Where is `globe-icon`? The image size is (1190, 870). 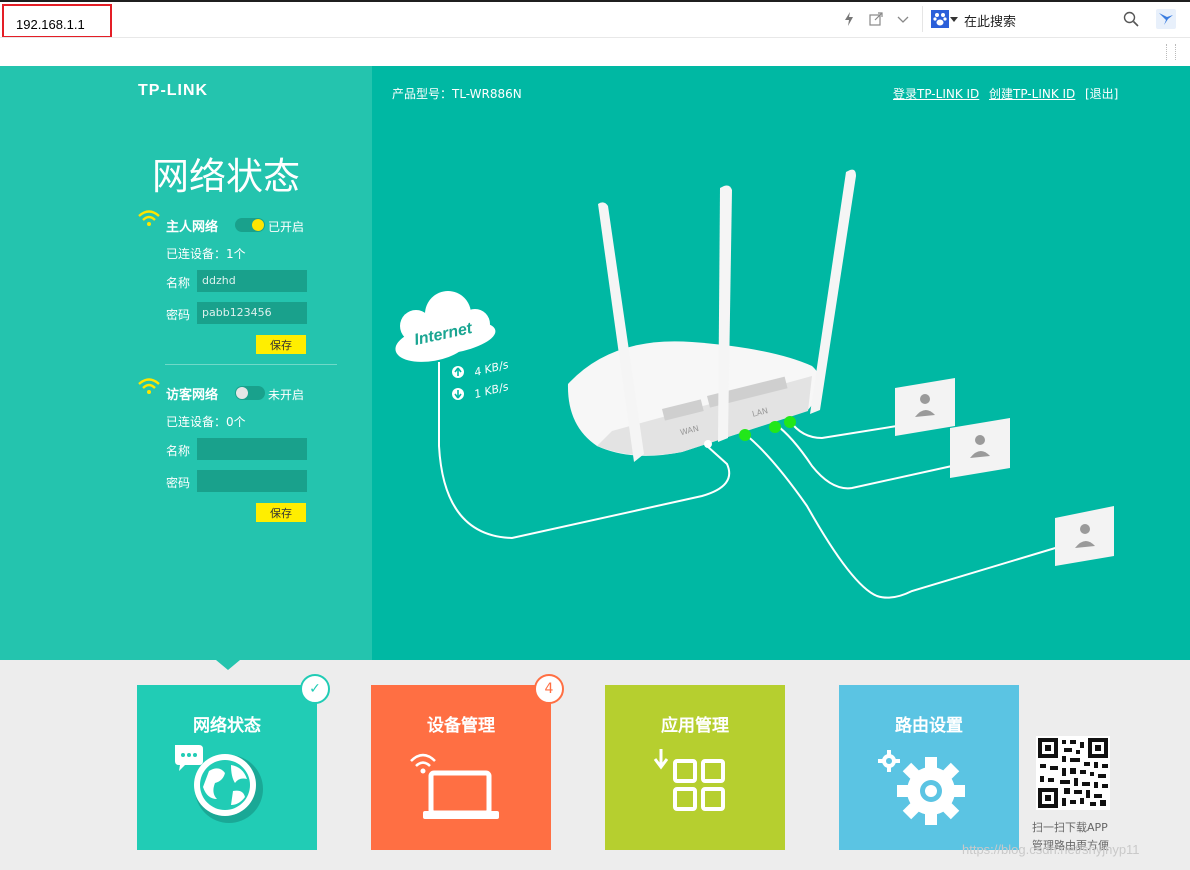
globe-icon is located at coordinates (219, 784).